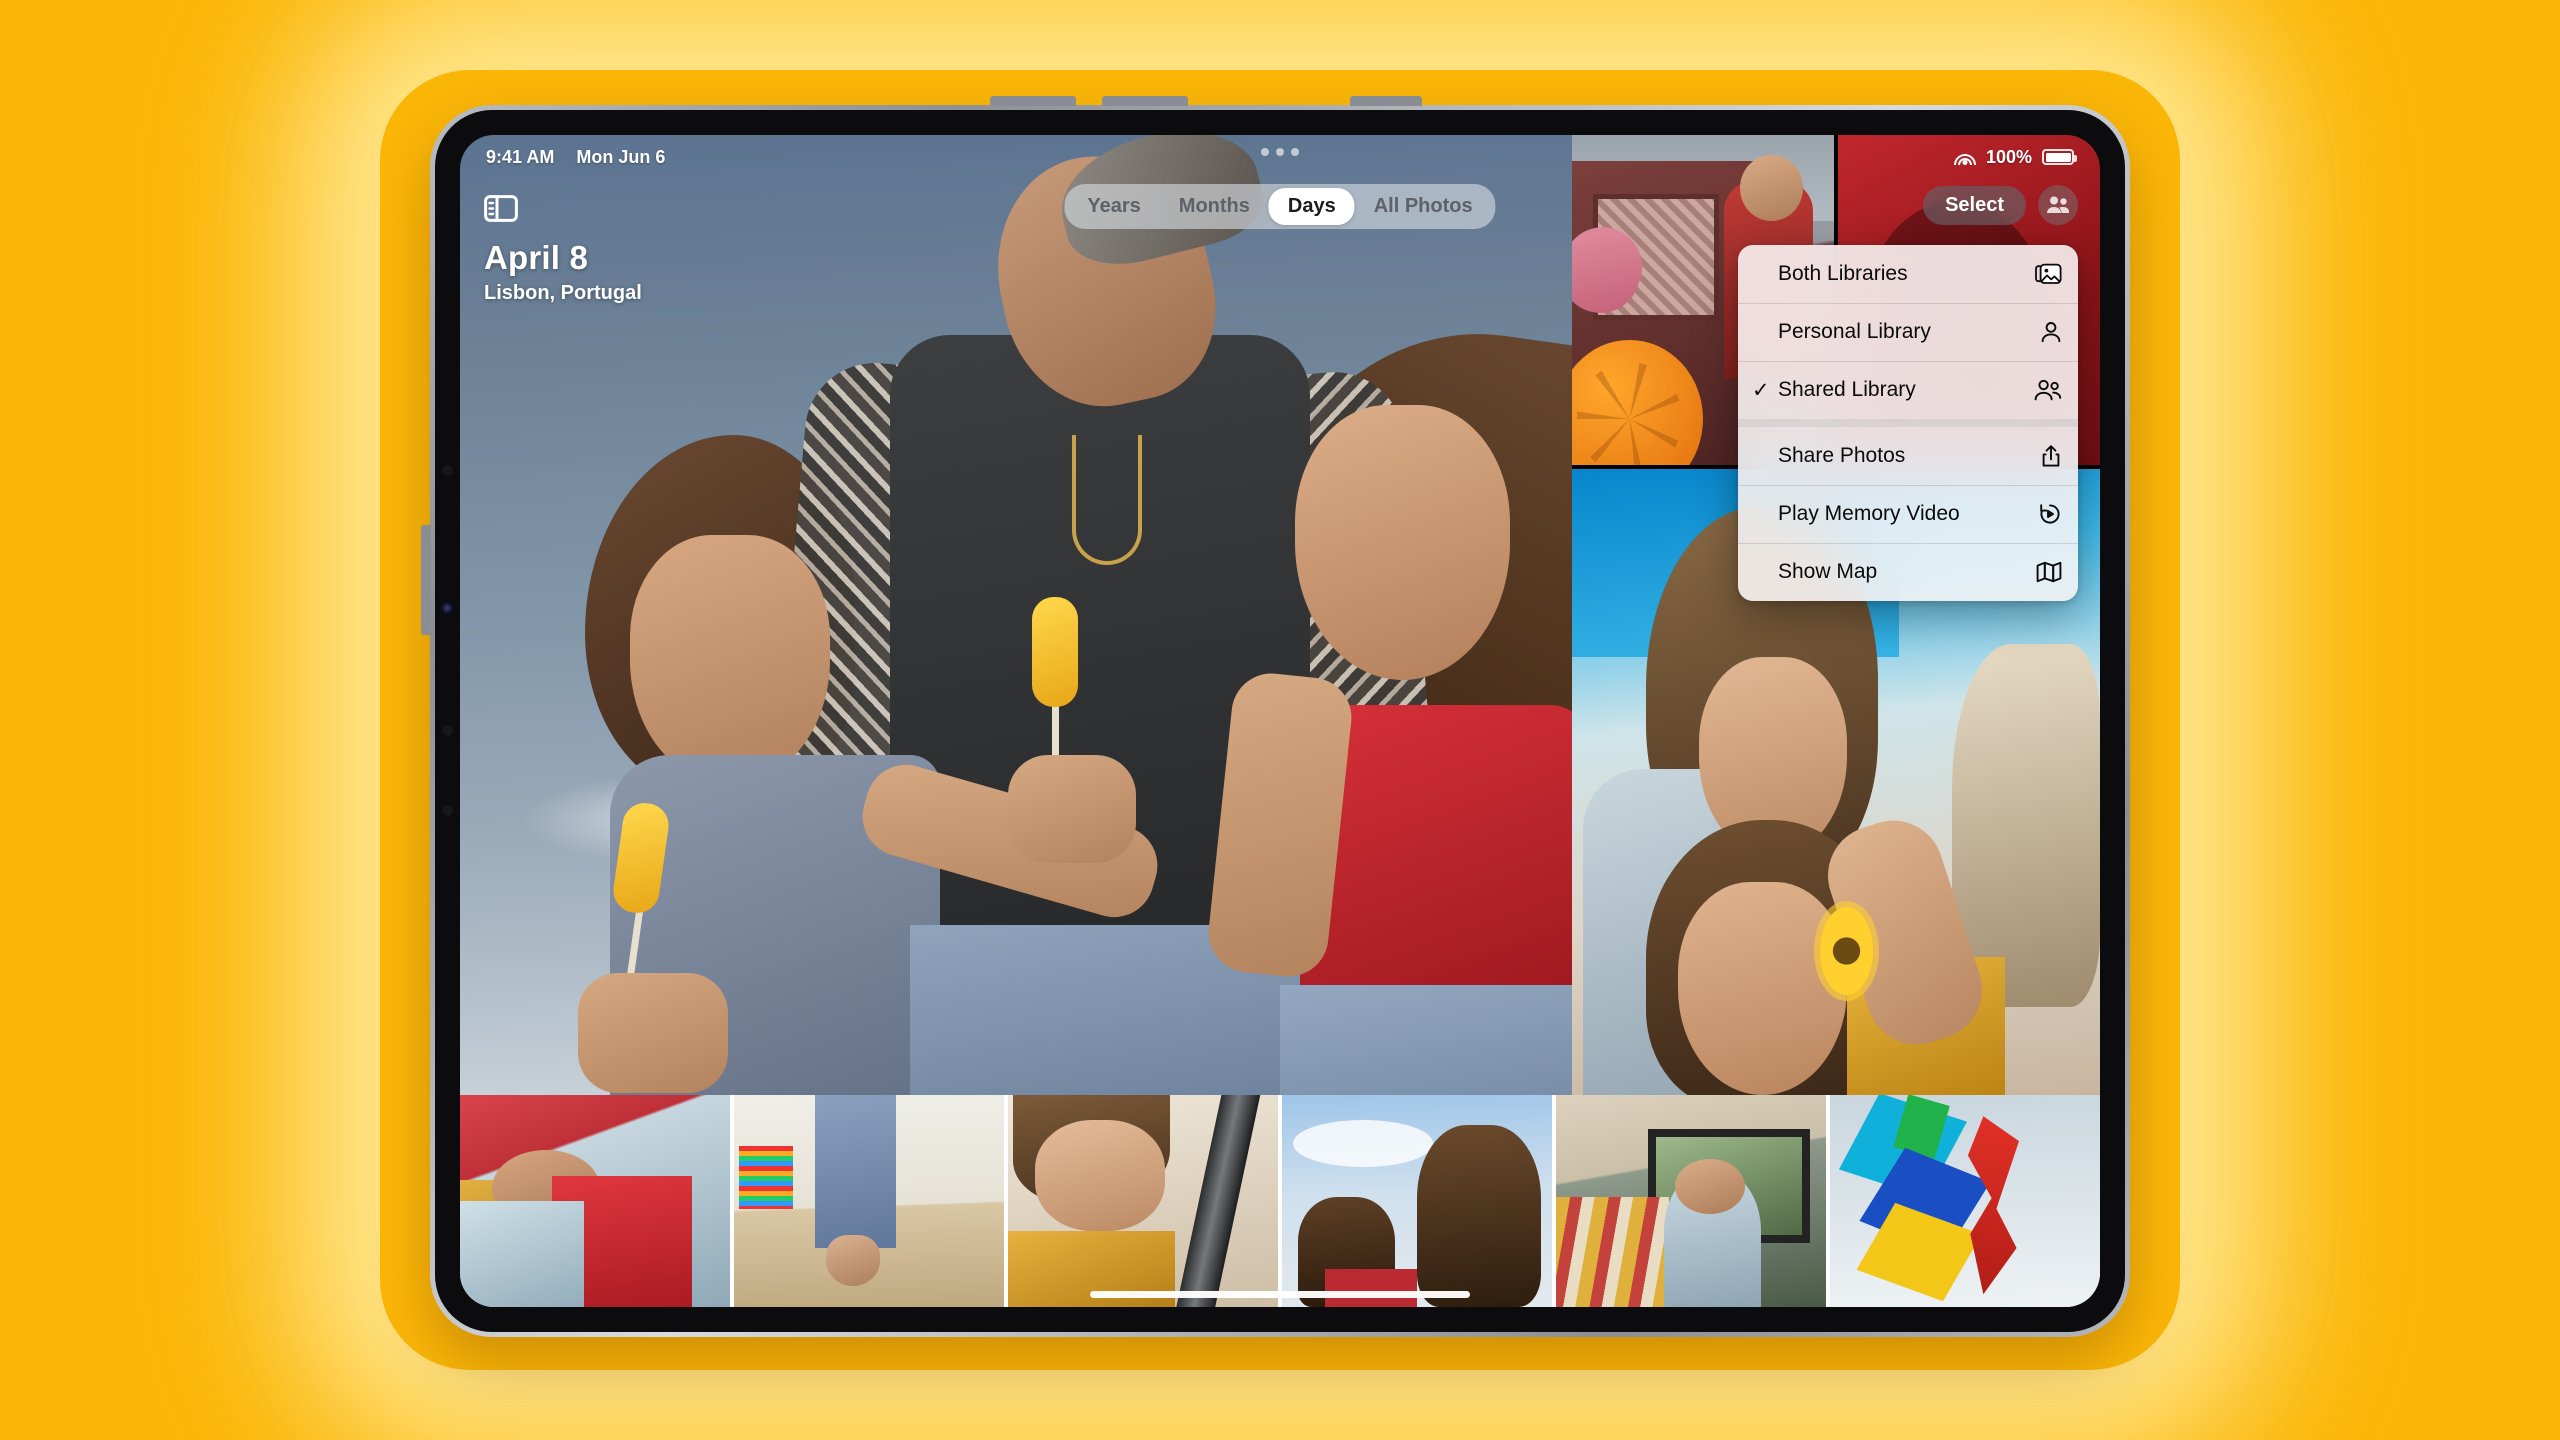 The width and height of the screenshot is (2560, 1440). What do you see at coordinates (1908, 572) in the screenshot?
I see `menu-item-show-map: Show Map` at bounding box center [1908, 572].